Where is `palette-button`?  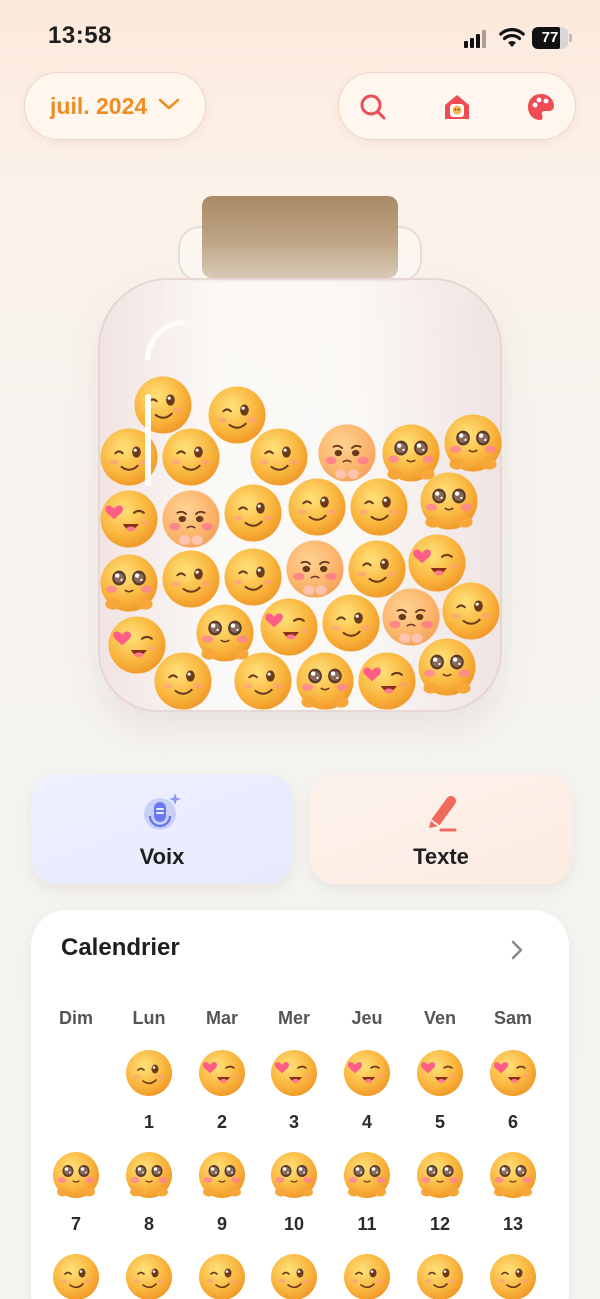
palette-button is located at coordinates (541, 107).